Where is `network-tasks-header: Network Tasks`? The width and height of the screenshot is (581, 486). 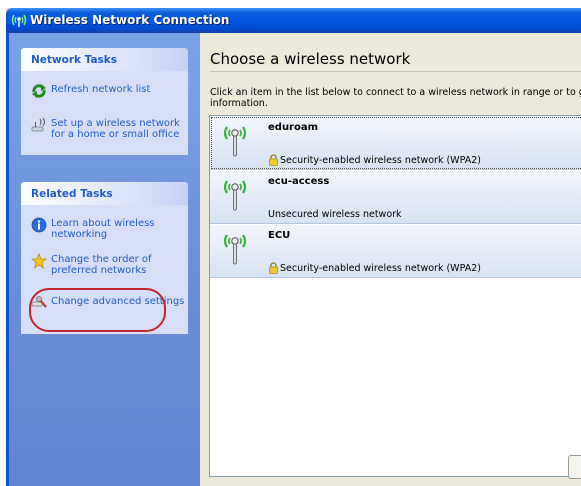
network-tasks-header: Network Tasks is located at coordinates (104, 59).